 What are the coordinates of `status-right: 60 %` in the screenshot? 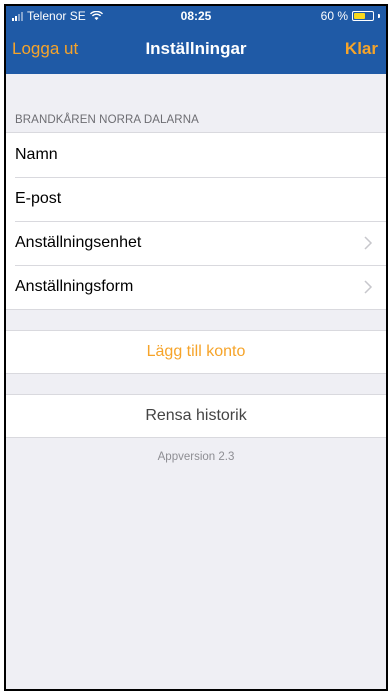 It's located at (350, 16).